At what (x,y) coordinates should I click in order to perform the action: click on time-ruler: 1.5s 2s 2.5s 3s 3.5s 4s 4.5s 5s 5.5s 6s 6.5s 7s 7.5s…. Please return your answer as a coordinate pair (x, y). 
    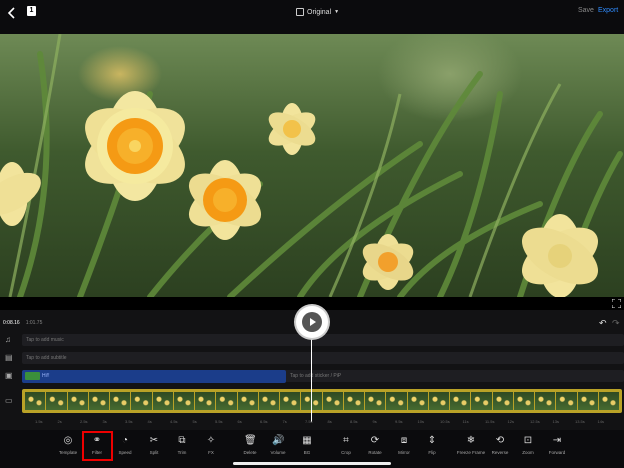
    Looking at the image, I should click on (312, 423).